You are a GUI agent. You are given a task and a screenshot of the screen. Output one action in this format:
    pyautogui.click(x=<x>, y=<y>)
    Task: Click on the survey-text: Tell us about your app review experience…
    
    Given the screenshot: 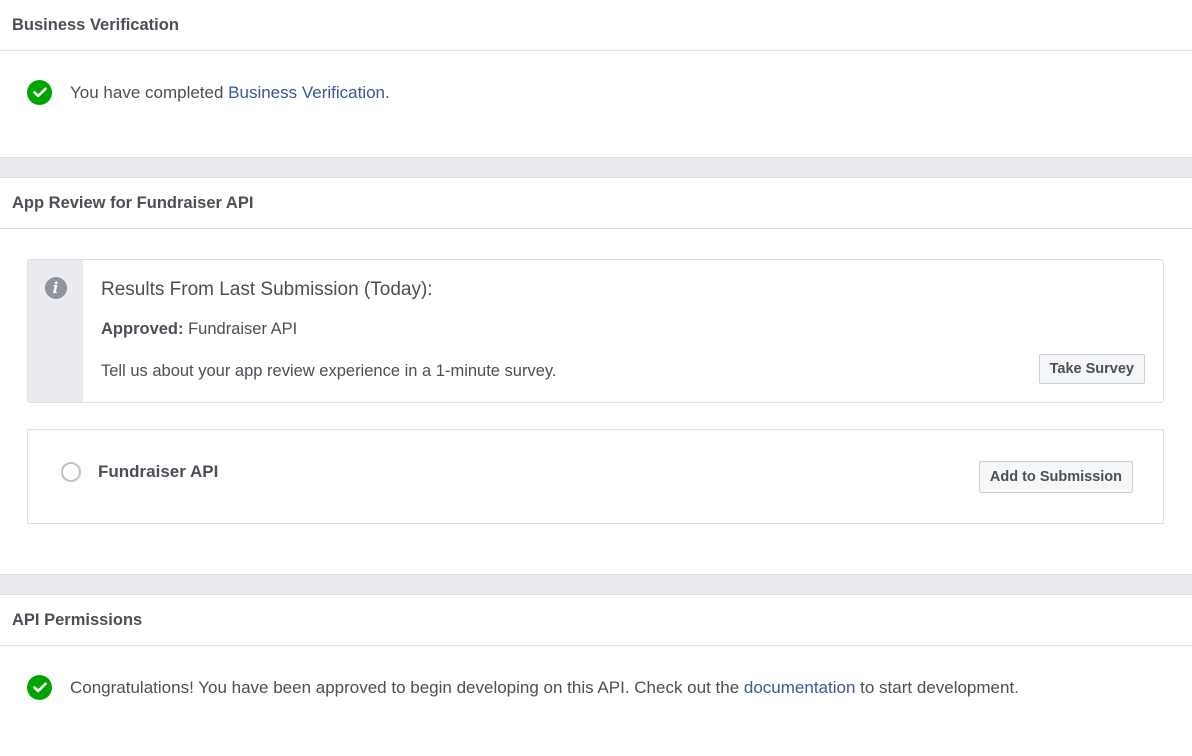 What is the action you would take?
    pyautogui.click(x=329, y=370)
    